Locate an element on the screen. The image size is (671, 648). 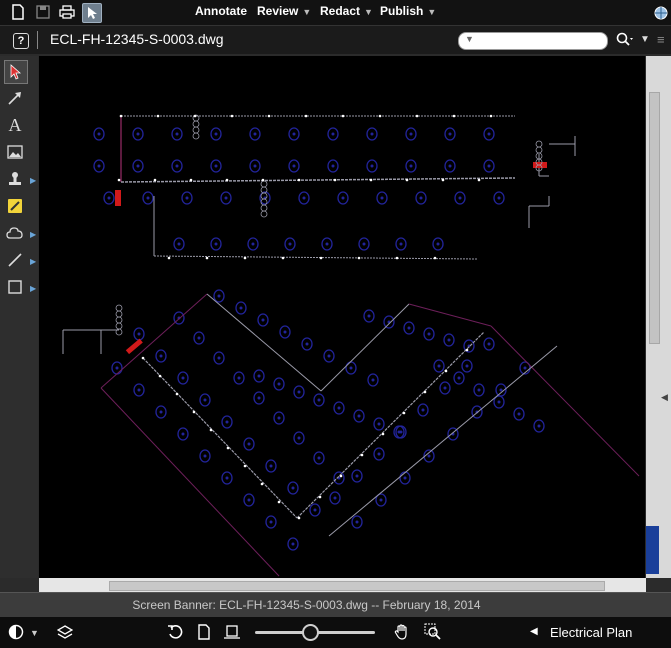
panel-collapse-arrow-icon: ◀ is located at coordinates (664, 397).